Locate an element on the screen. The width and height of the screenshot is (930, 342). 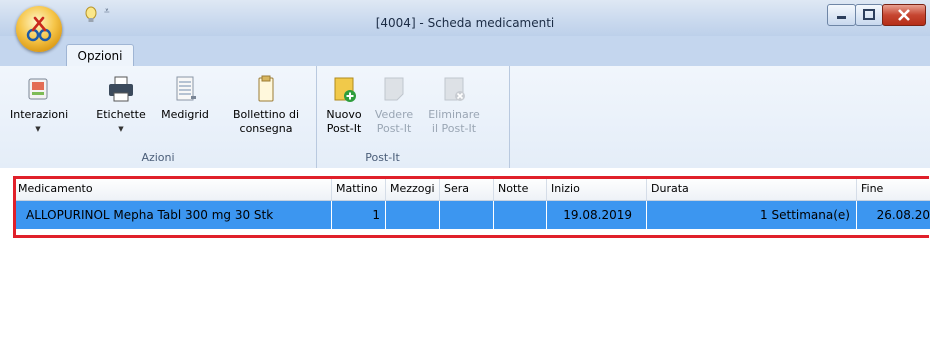
new-postit-icon is located at coordinates (345, 89).